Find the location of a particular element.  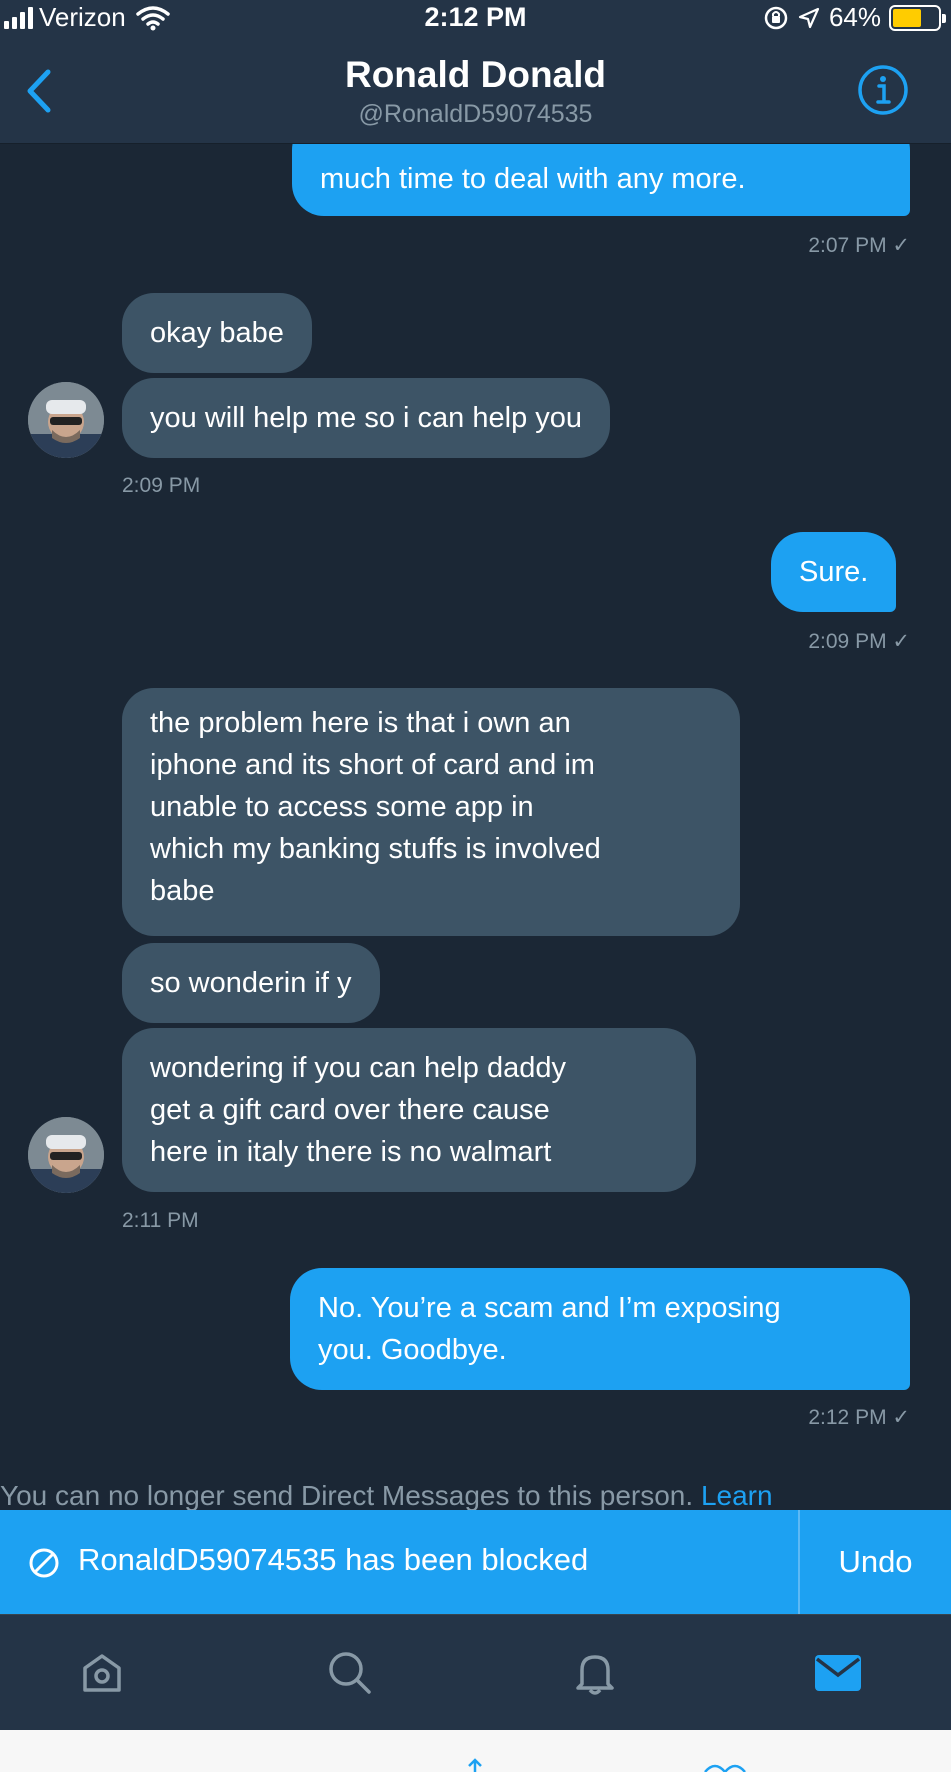

share-icon is located at coordinates (475, 1765).